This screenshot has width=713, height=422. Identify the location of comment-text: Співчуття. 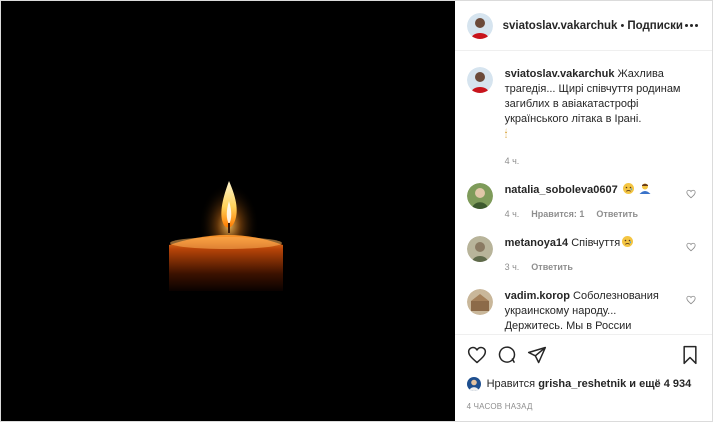
(596, 243).